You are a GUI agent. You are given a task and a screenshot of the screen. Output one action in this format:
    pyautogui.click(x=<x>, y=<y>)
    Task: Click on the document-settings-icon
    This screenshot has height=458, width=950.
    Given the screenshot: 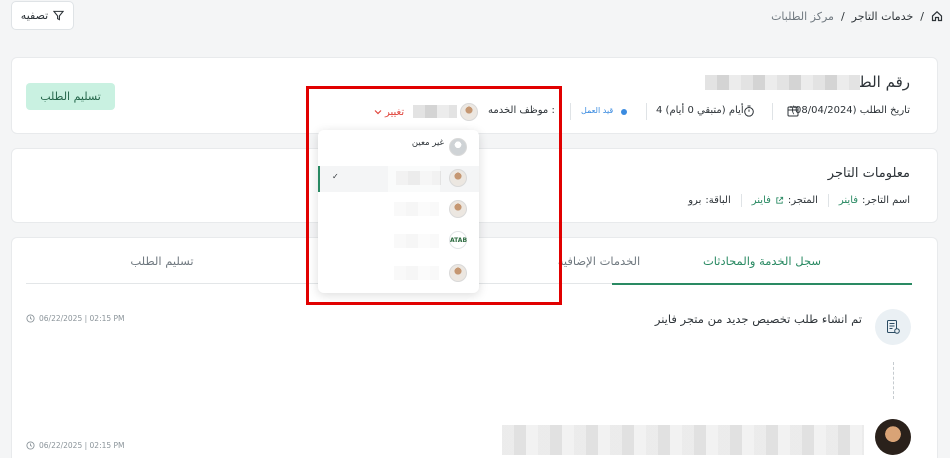 What is the action you would take?
    pyautogui.click(x=893, y=327)
    